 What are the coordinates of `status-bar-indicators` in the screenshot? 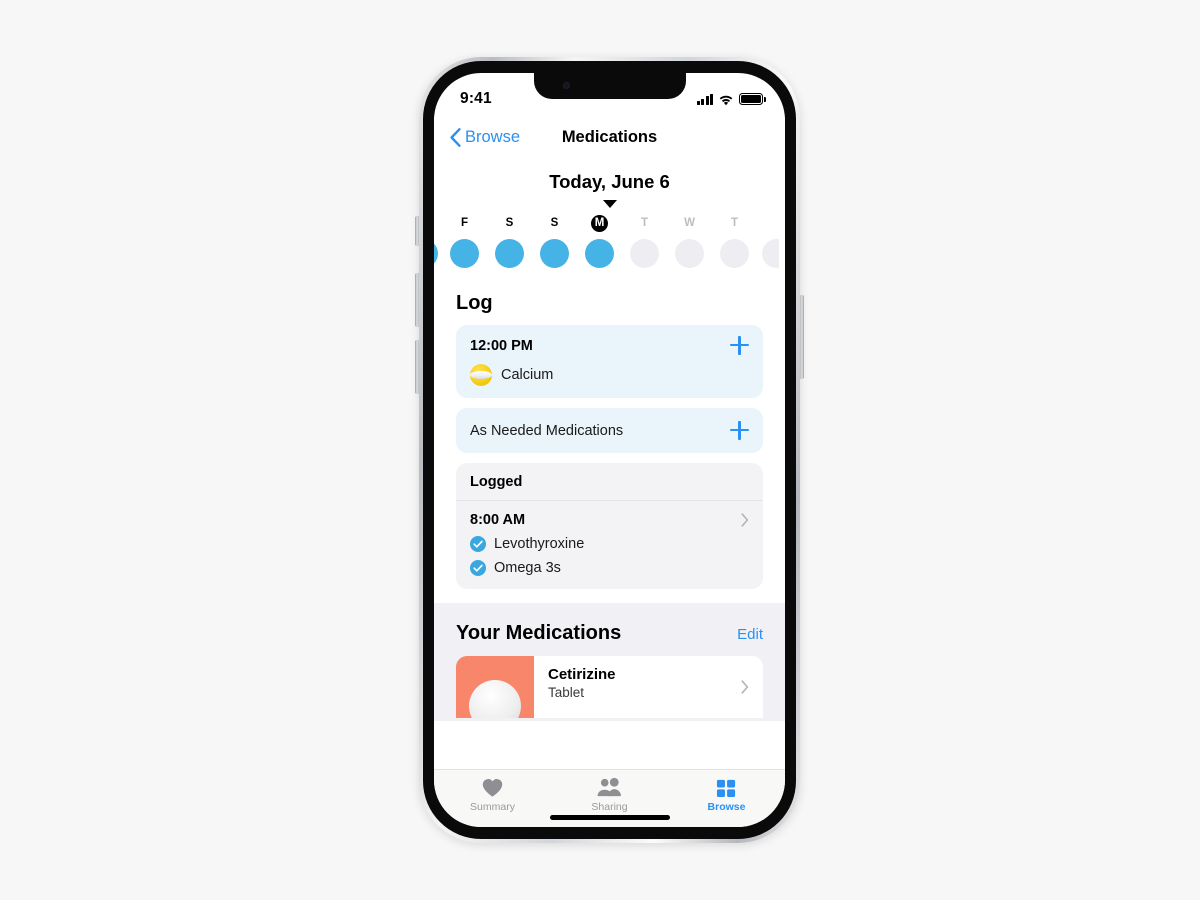 It's located at (731, 99).